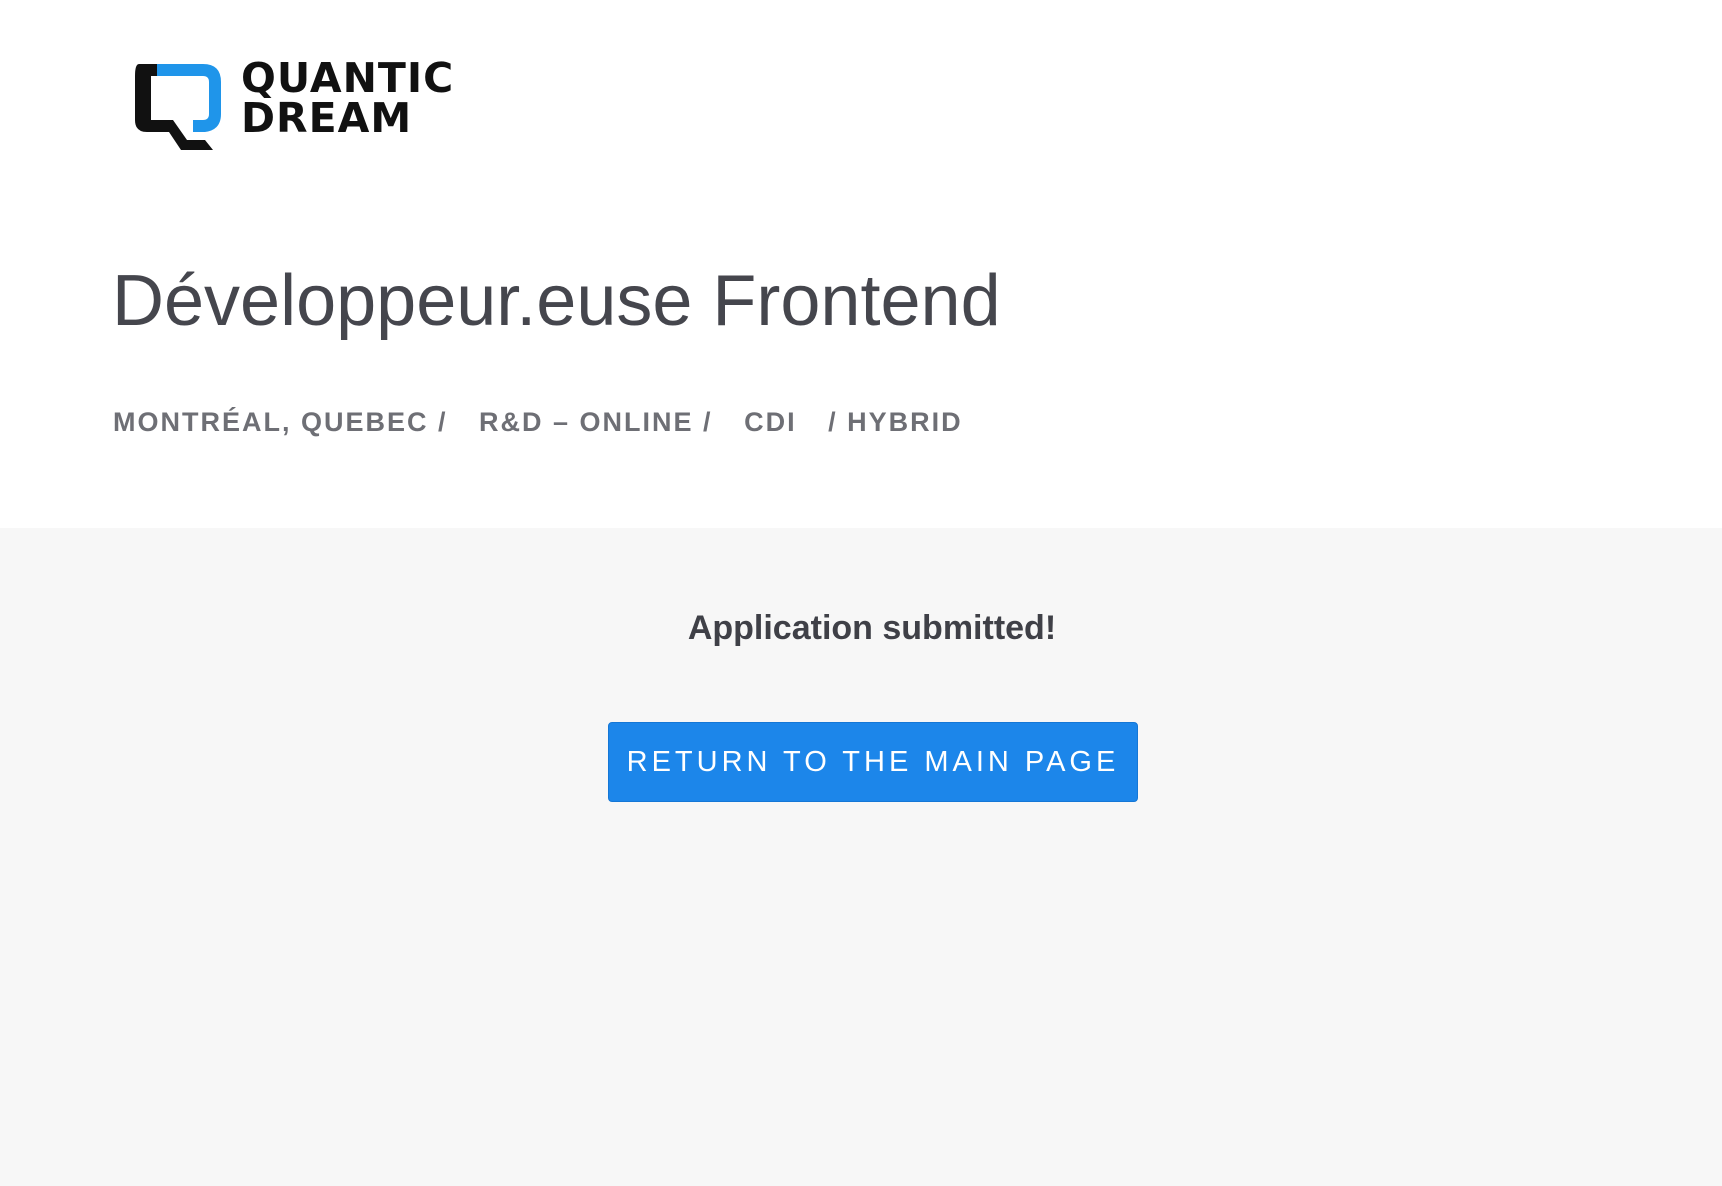  I want to click on logo-line-1: QUANTIC, so click(348, 78).